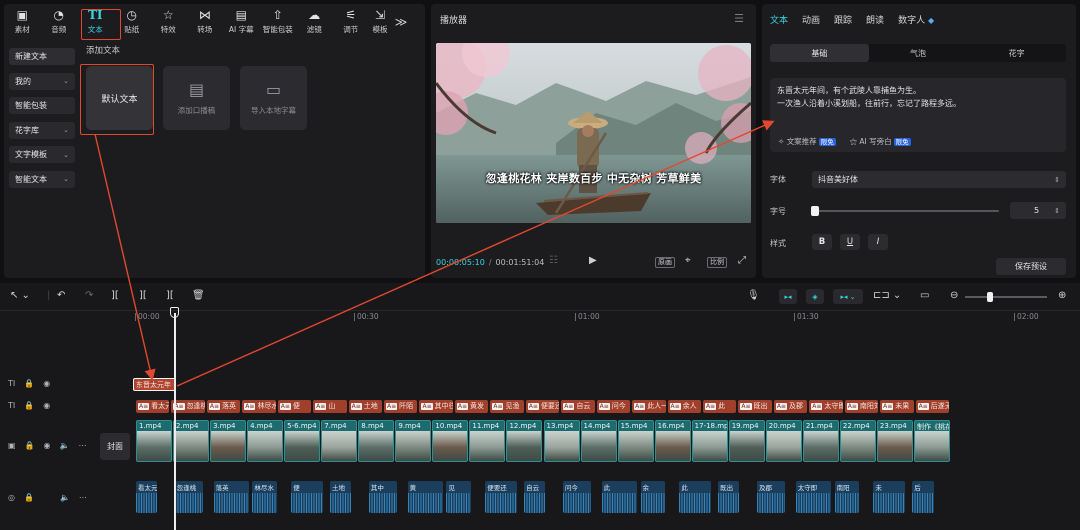 This screenshot has width=1080, height=530. What do you see at coordinates (487, 441) in the screenshot?
I see `video-clip: 11.mp4` at bounding box center [487, 441].